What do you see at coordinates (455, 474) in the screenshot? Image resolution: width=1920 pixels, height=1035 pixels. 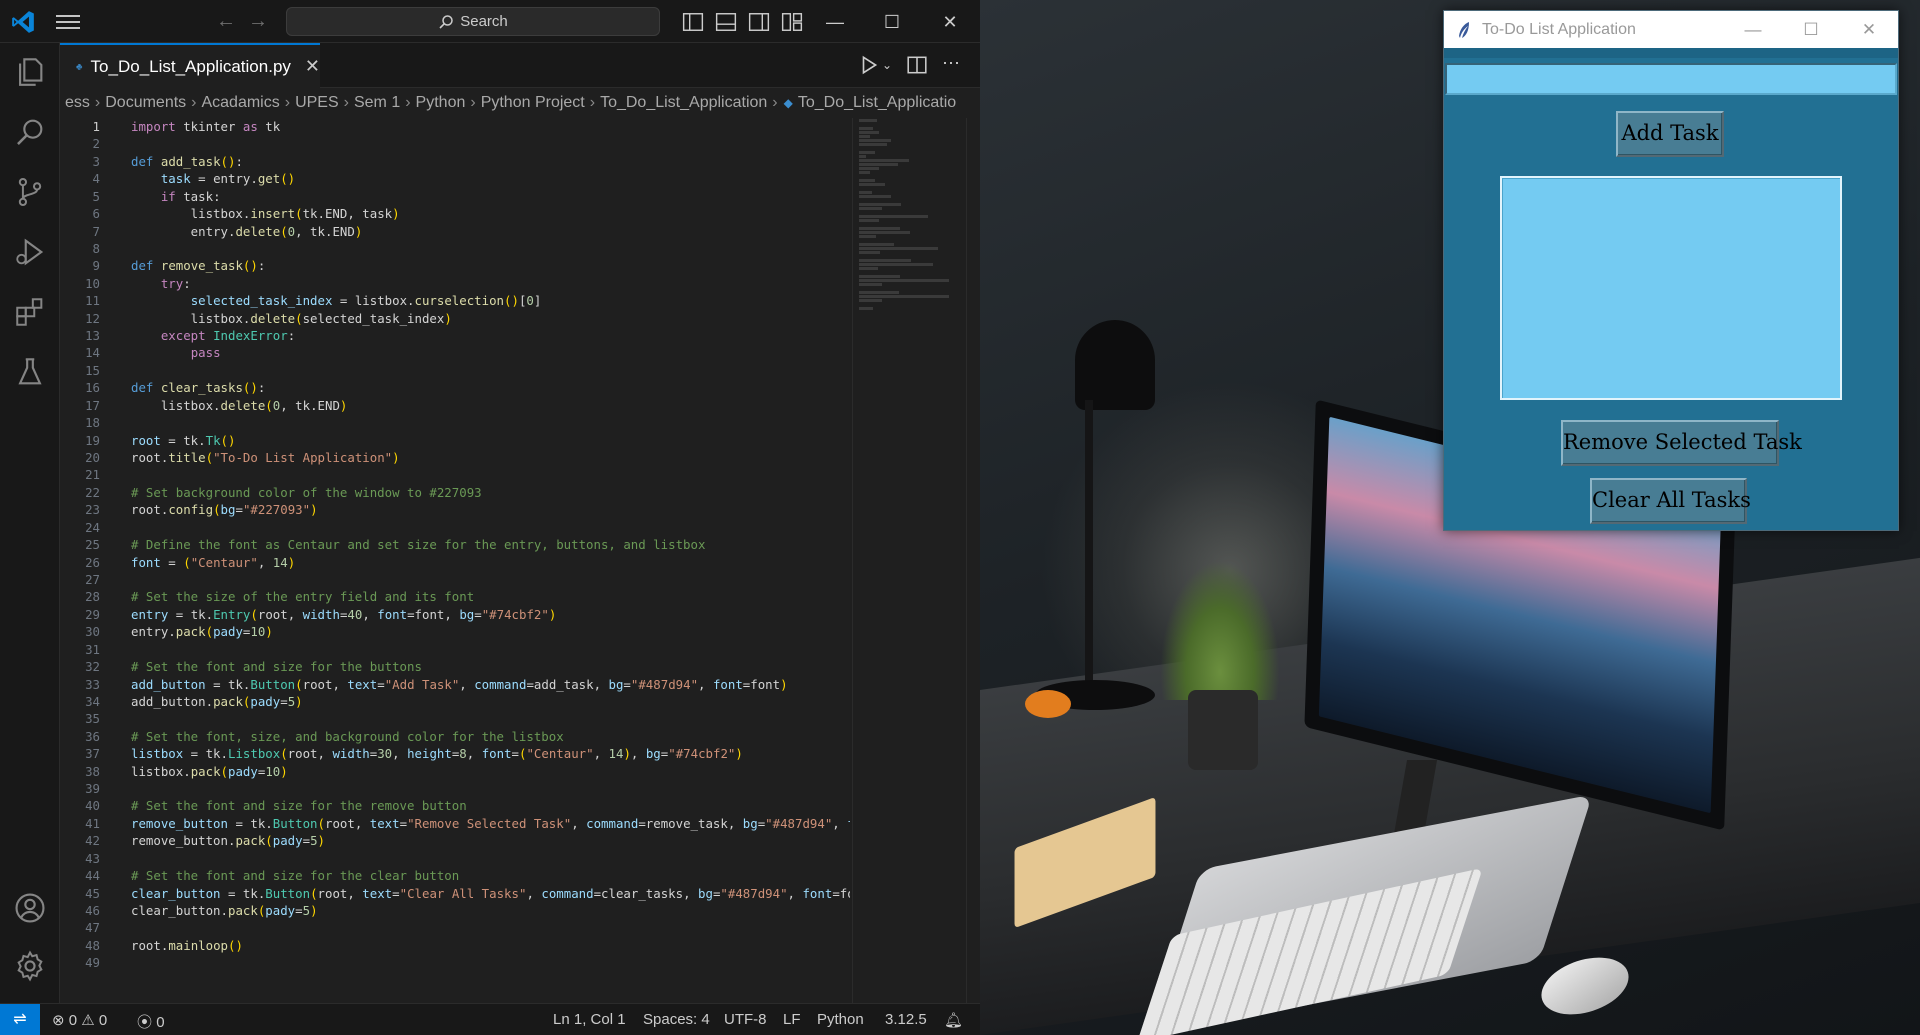 I see `code-line: 21` at bounding box center [455, 474].